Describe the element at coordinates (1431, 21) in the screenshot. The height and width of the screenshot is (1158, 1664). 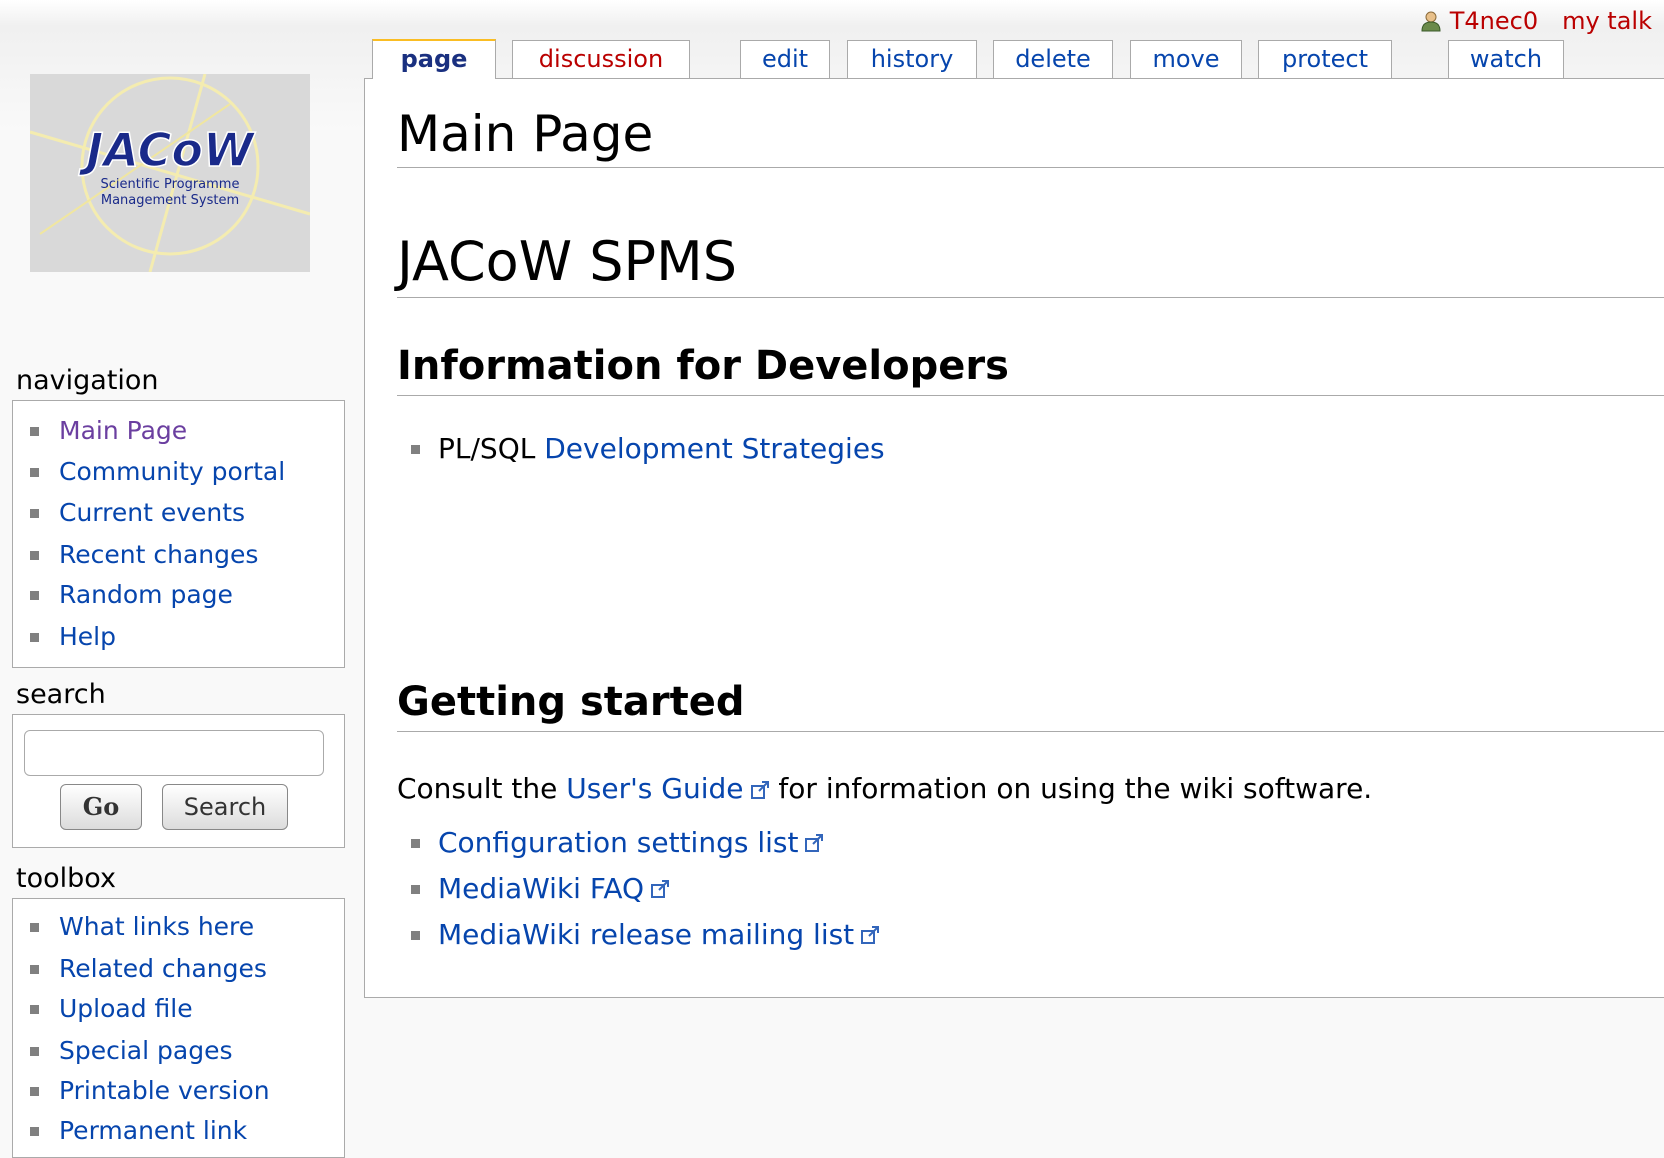
I see `user-icon` at that location.